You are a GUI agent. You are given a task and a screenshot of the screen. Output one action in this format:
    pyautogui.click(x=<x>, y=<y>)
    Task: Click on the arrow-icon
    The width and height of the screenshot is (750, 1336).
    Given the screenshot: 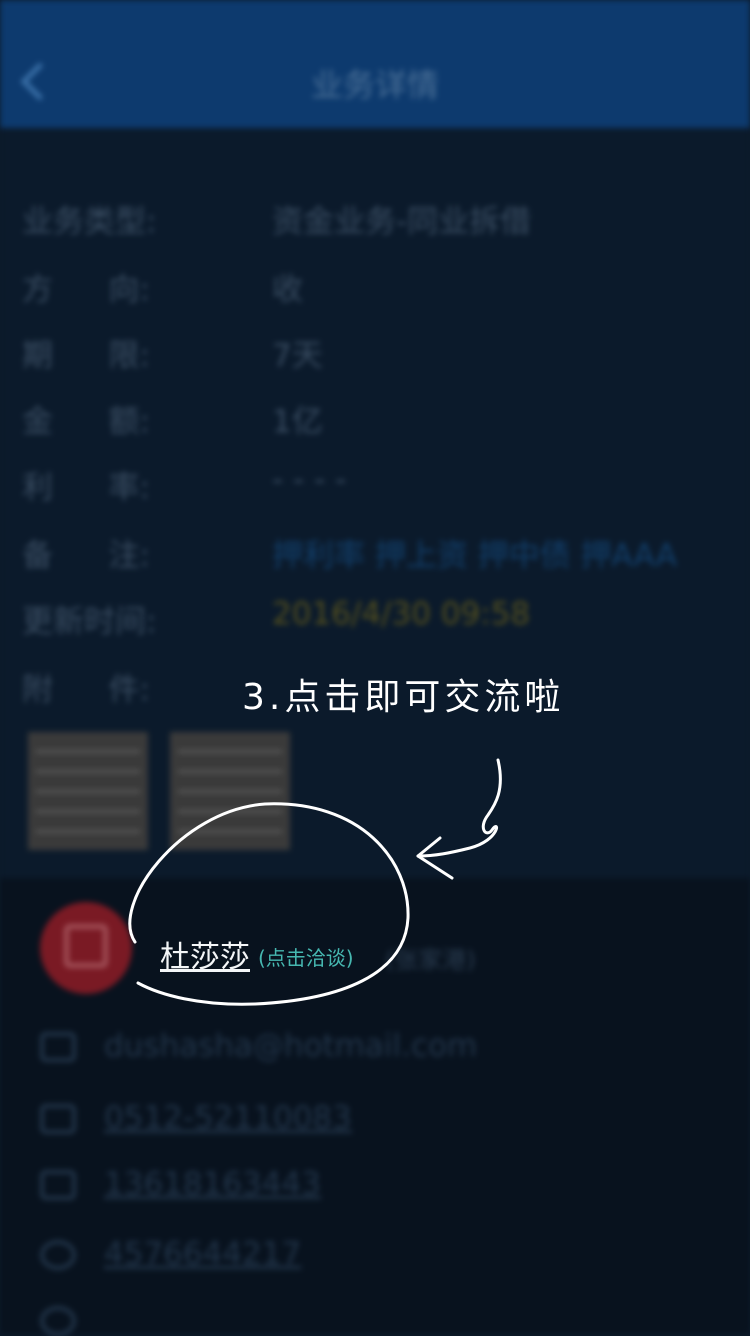 What is the action you would take?
    pyautogui.click(x=459, y=808)
    